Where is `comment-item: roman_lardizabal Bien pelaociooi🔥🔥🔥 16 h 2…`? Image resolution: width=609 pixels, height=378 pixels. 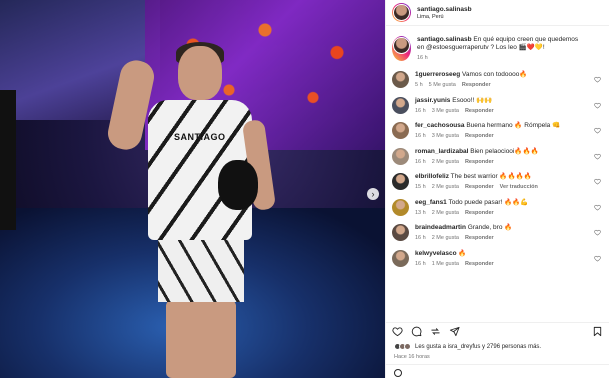 comment-item: roman_lardizabal Bien pelaociooi🔥🔥🔥 16 h 2… is located at coordinates (496, 156).